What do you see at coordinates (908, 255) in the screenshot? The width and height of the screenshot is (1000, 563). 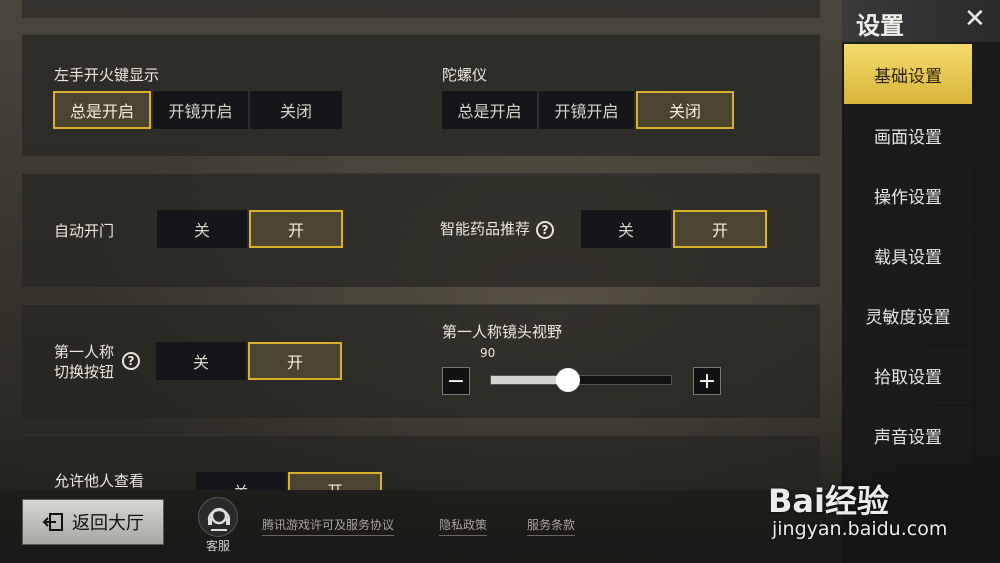 I see `sidebar-item-vehicle: 载具设置` at bounding box center [908, 255].